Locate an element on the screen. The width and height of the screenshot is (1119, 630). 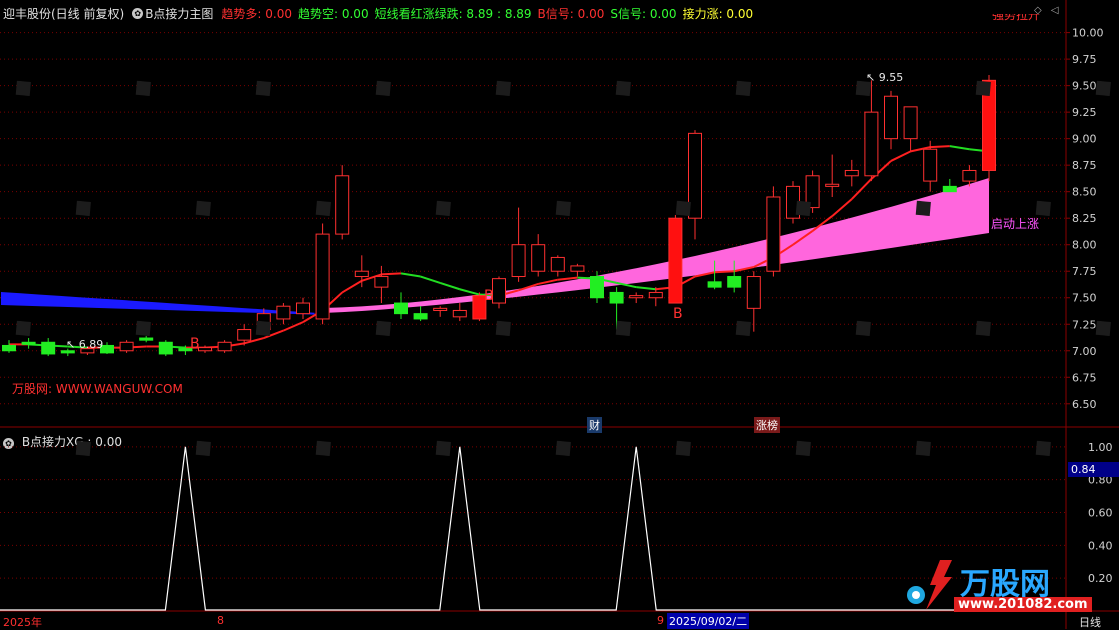
footer-month-9: 9 is located at coordinates (660, 620).